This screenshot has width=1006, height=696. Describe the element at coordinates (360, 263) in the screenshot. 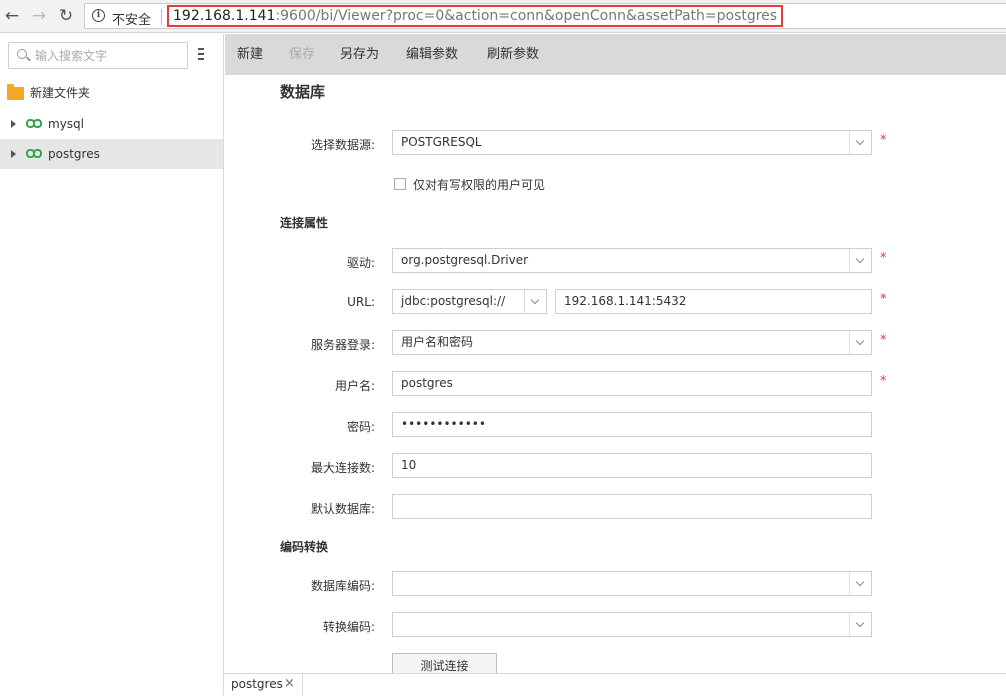

I see `driver-label: 驱动:` at that location.